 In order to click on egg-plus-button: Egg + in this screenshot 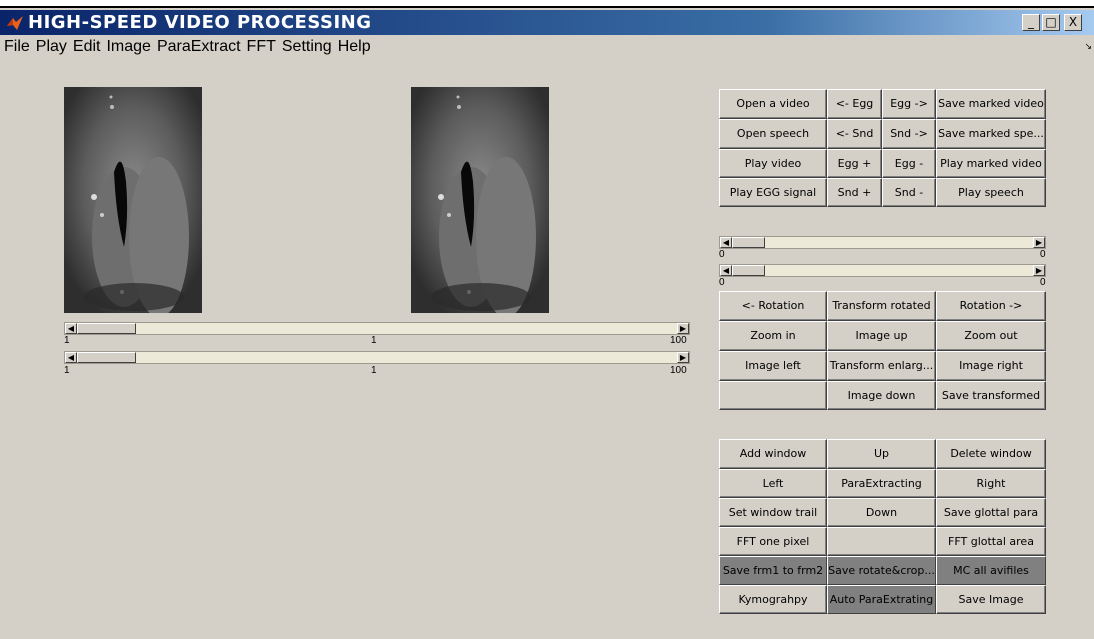, I will do `click(854, 163)`.